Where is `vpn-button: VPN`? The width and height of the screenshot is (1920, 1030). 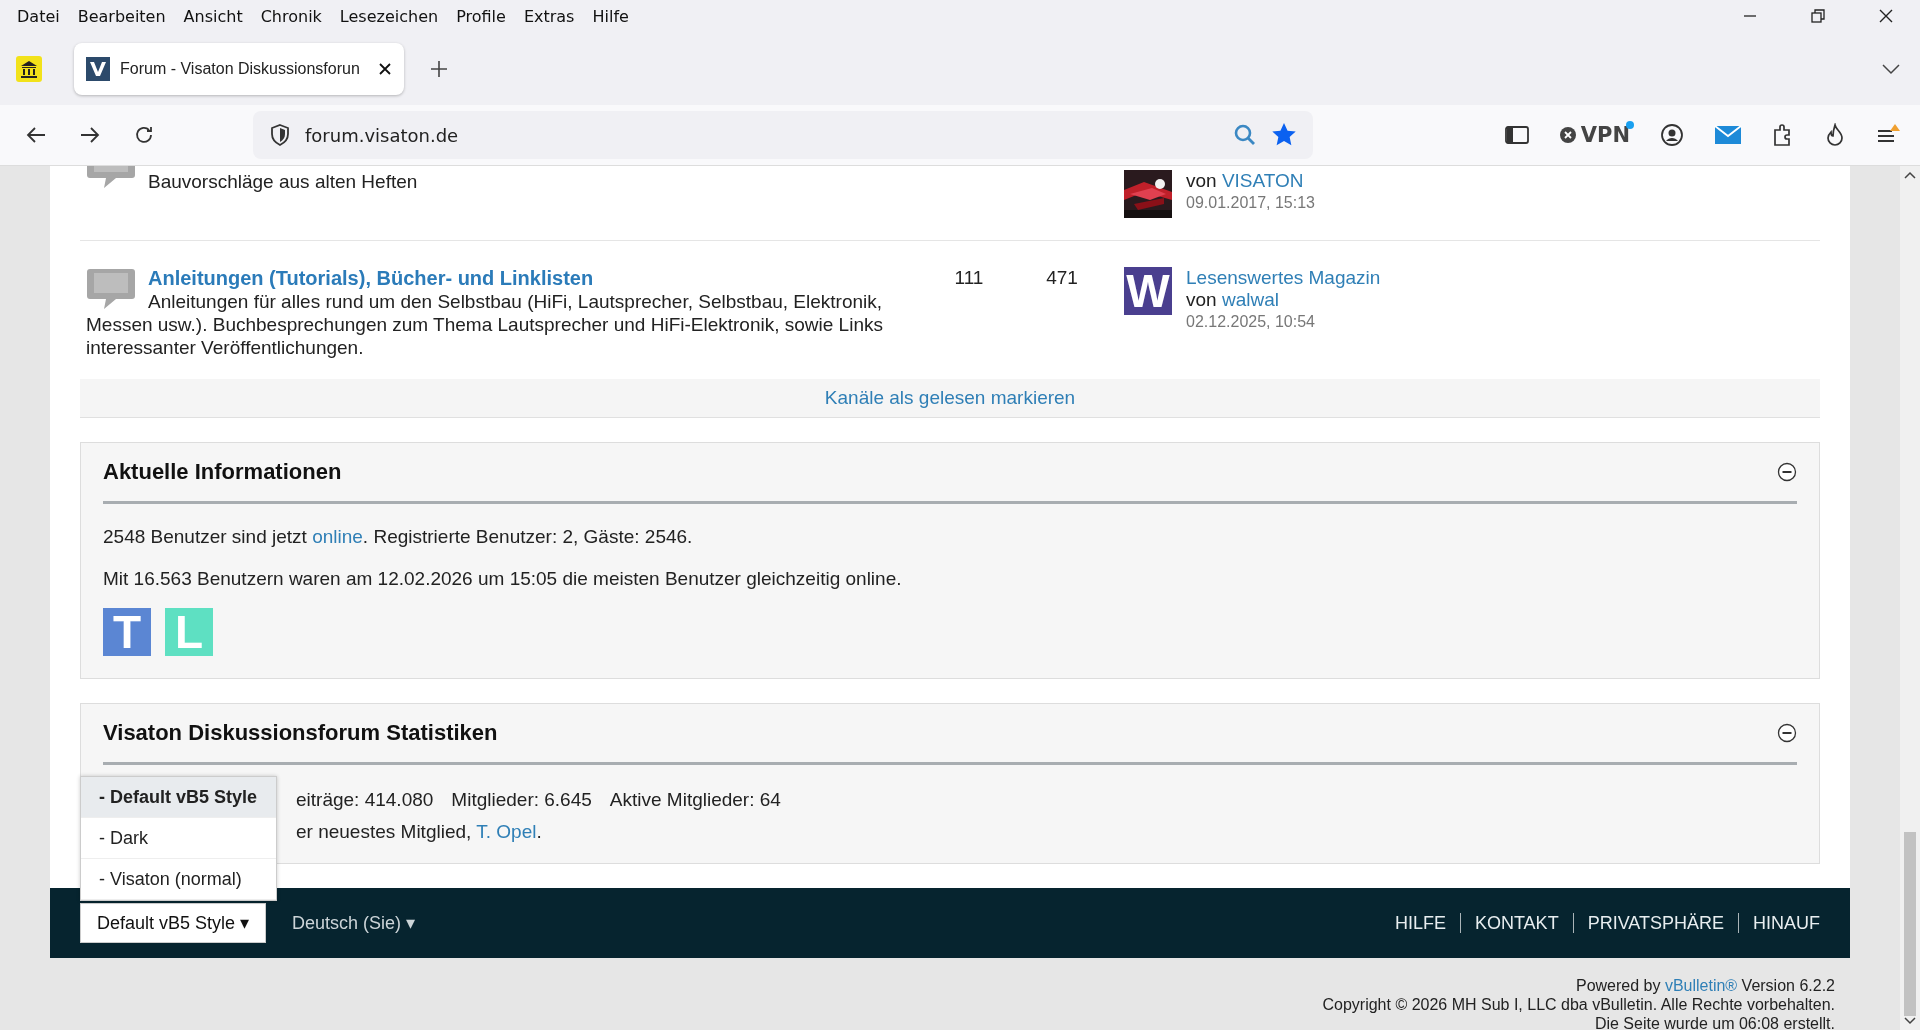 vpn-button: VPN is located at coordinates (1594, 135).